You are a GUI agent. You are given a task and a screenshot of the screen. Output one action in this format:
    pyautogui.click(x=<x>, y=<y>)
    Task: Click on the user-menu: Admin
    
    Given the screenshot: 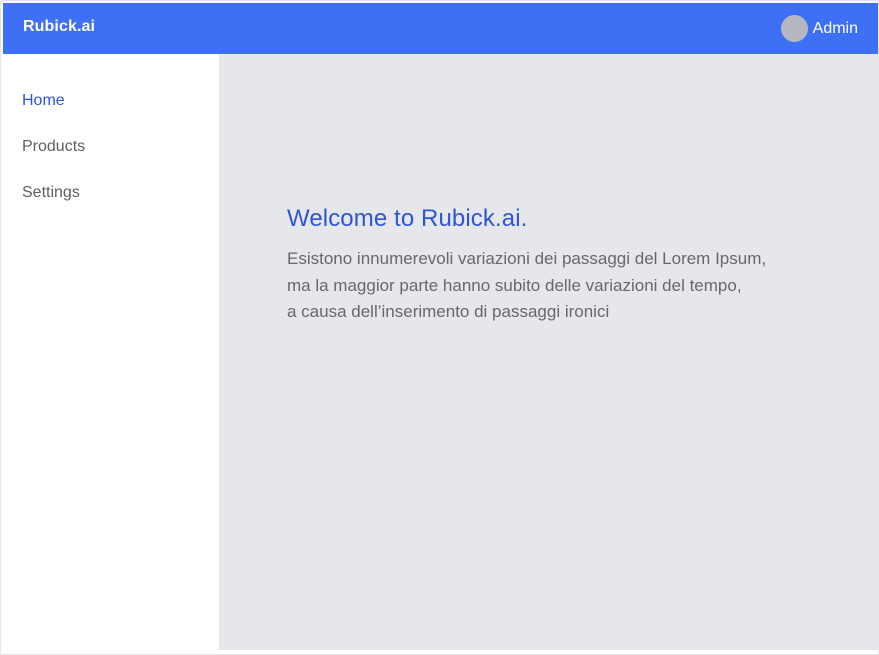 What is the action you would take?
    pyautogui.click(x=819, y=28)
    